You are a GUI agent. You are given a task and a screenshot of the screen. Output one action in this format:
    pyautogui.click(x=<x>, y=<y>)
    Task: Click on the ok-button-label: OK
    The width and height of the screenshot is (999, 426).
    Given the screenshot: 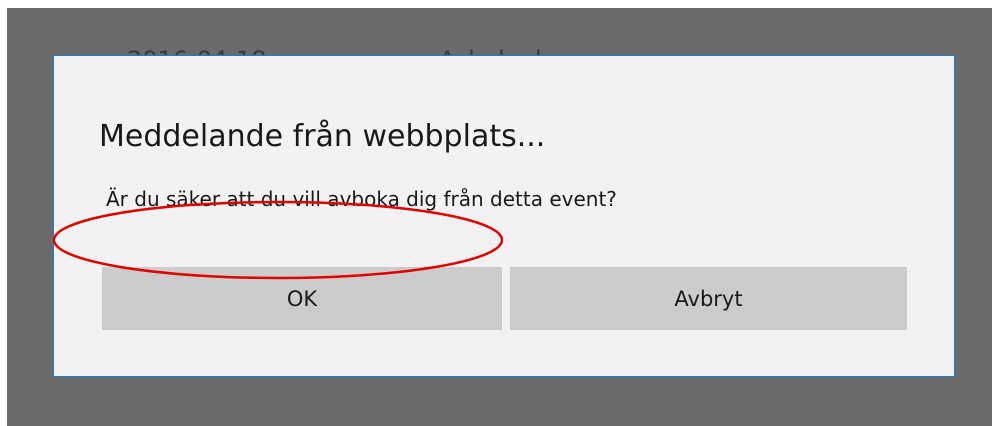 What is the action you would take?
    pyautogui.click(x=302, y=298)
    